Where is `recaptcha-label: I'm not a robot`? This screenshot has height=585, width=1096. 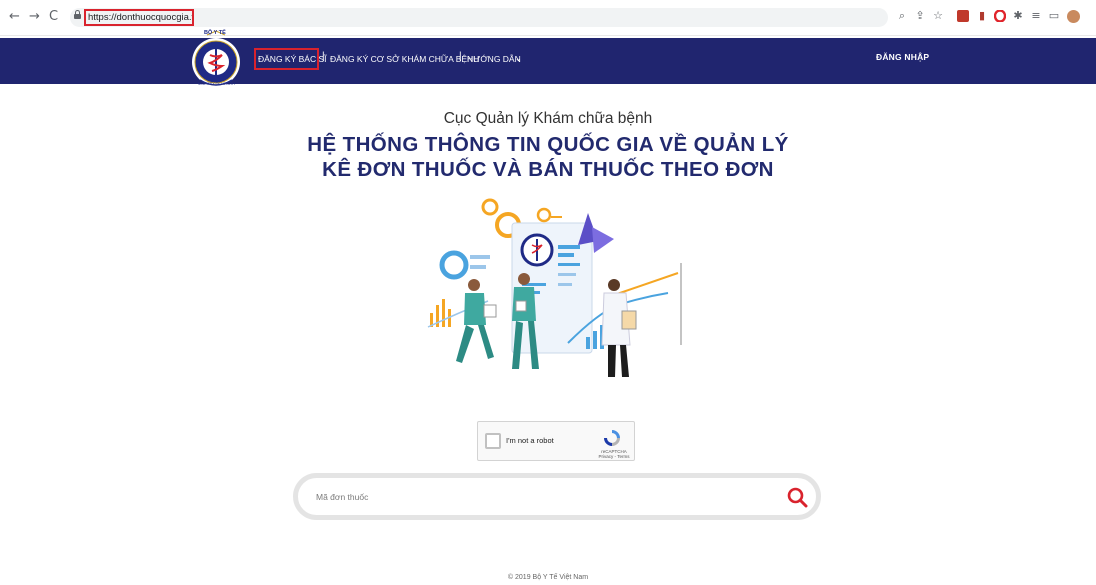 recaptcha-label: I'm not a robot is located at coordinates (530, 440).